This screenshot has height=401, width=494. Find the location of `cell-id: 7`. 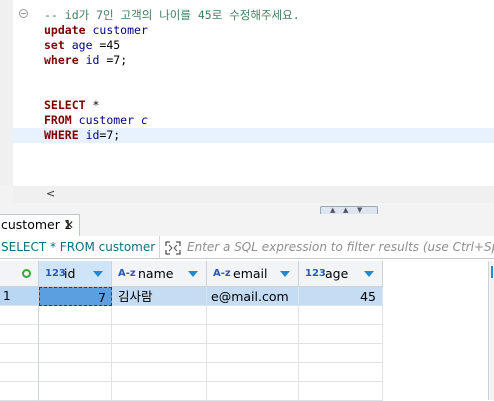

cell-id: 7 is located at coordinates (75, 296).